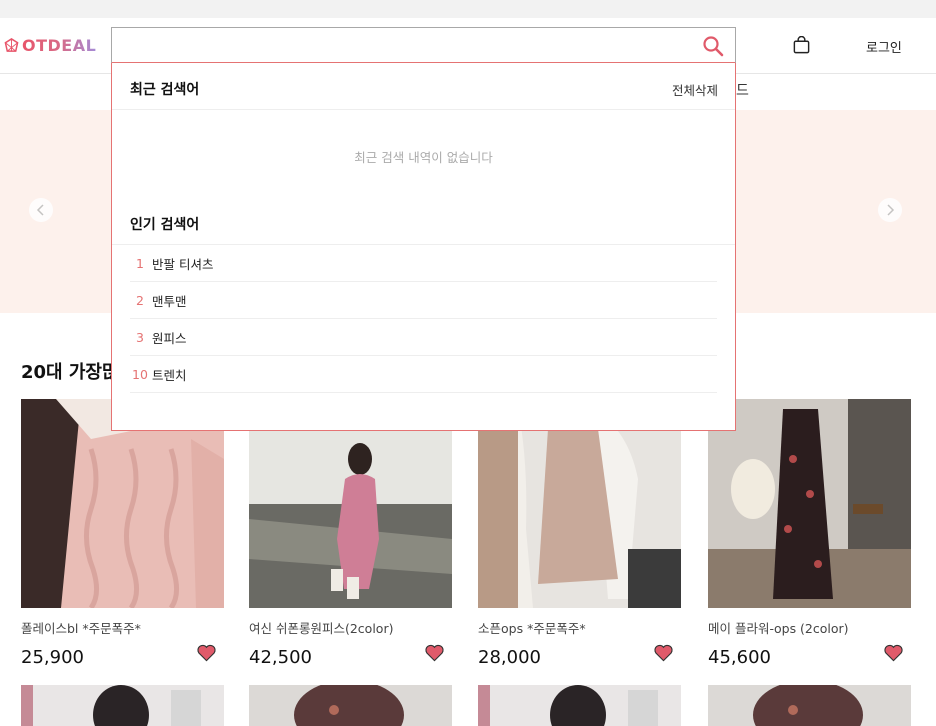 This screenshot has height=726, width=936. I want to click on popular-search-item: 3 원피스, so click(423, 337).